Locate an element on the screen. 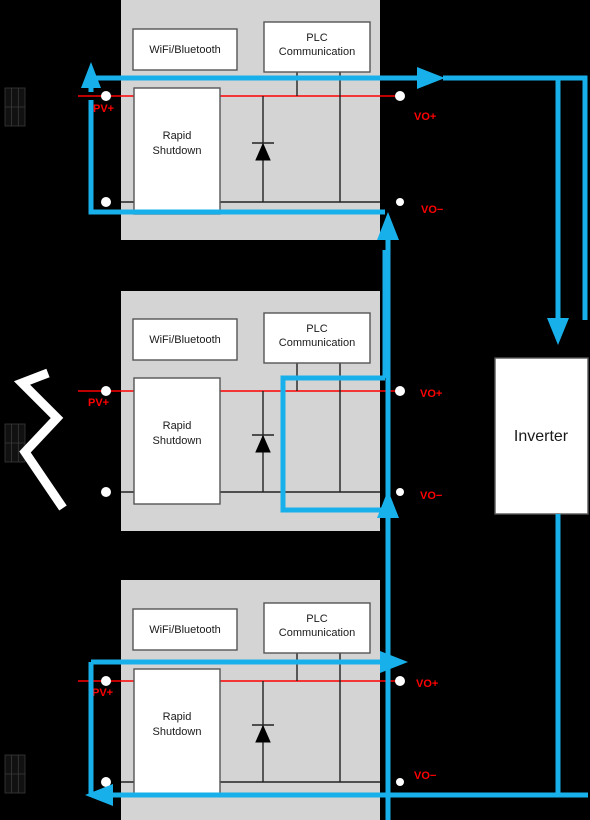 The image size is (590, 820). module-3-plc-label-line2: Communication is located at coordinates (317, 633).